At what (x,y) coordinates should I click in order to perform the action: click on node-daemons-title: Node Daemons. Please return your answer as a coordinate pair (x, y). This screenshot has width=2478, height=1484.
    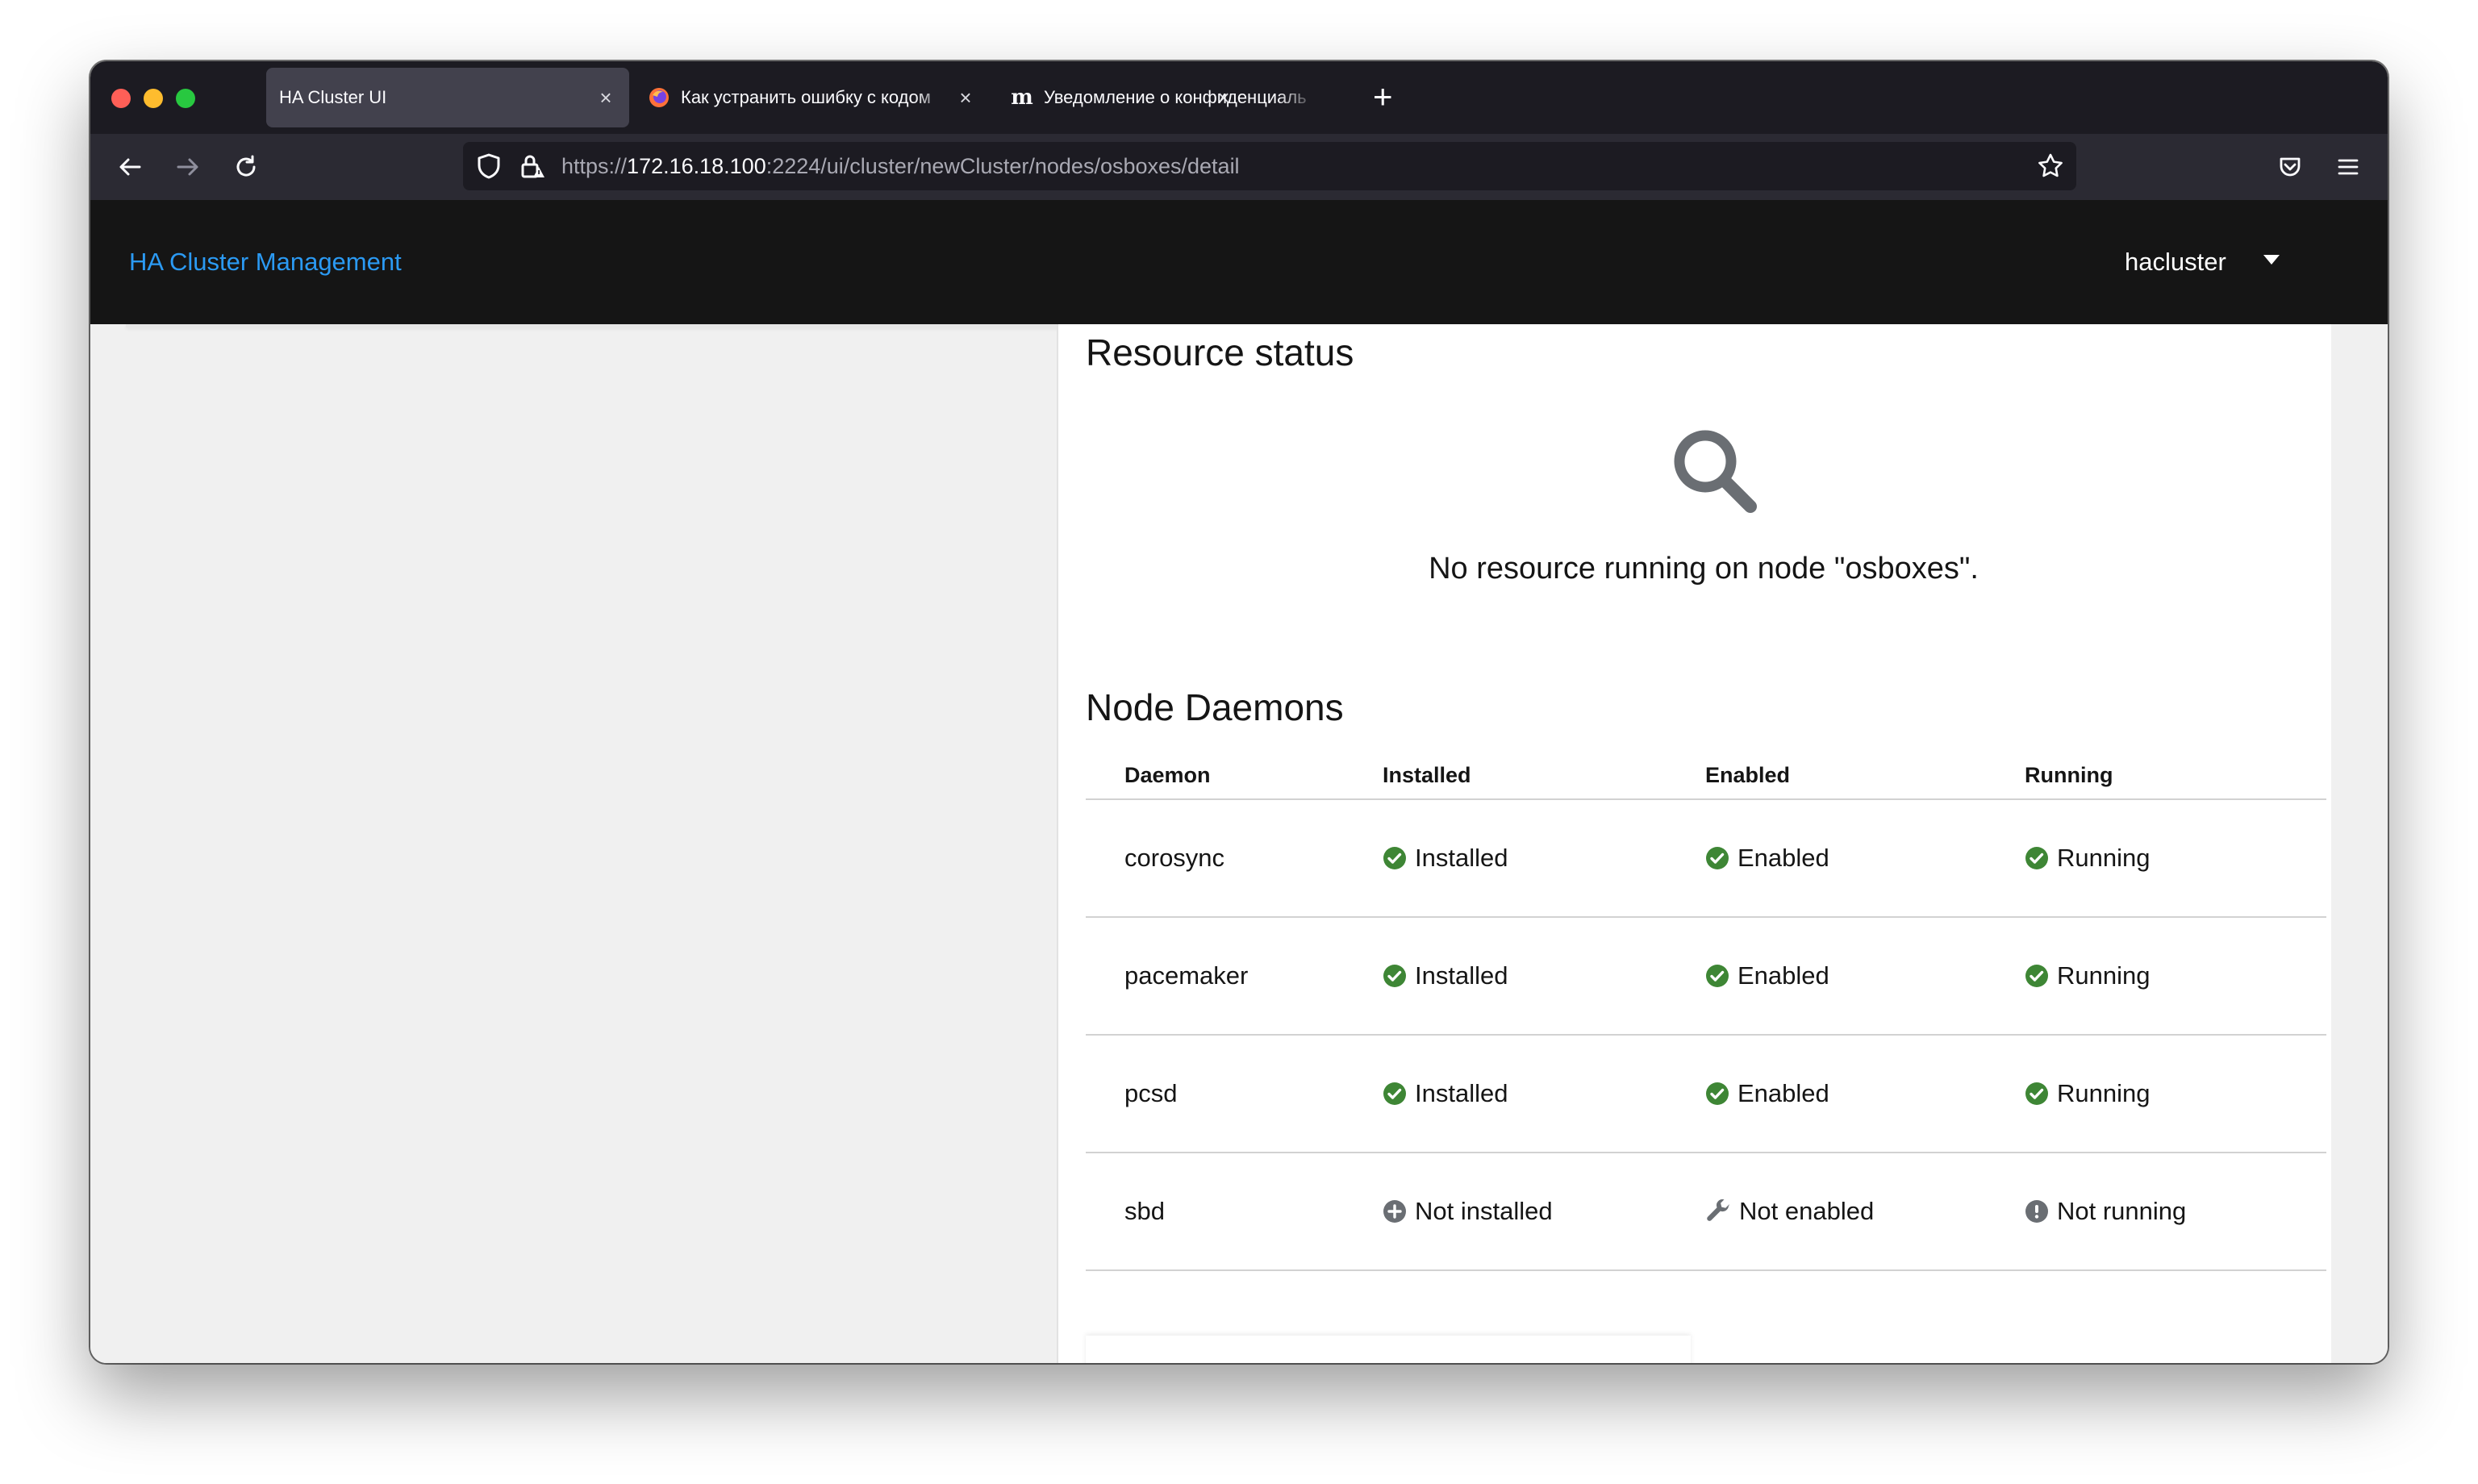
    Looking at the image, I should click on (1215, 707).